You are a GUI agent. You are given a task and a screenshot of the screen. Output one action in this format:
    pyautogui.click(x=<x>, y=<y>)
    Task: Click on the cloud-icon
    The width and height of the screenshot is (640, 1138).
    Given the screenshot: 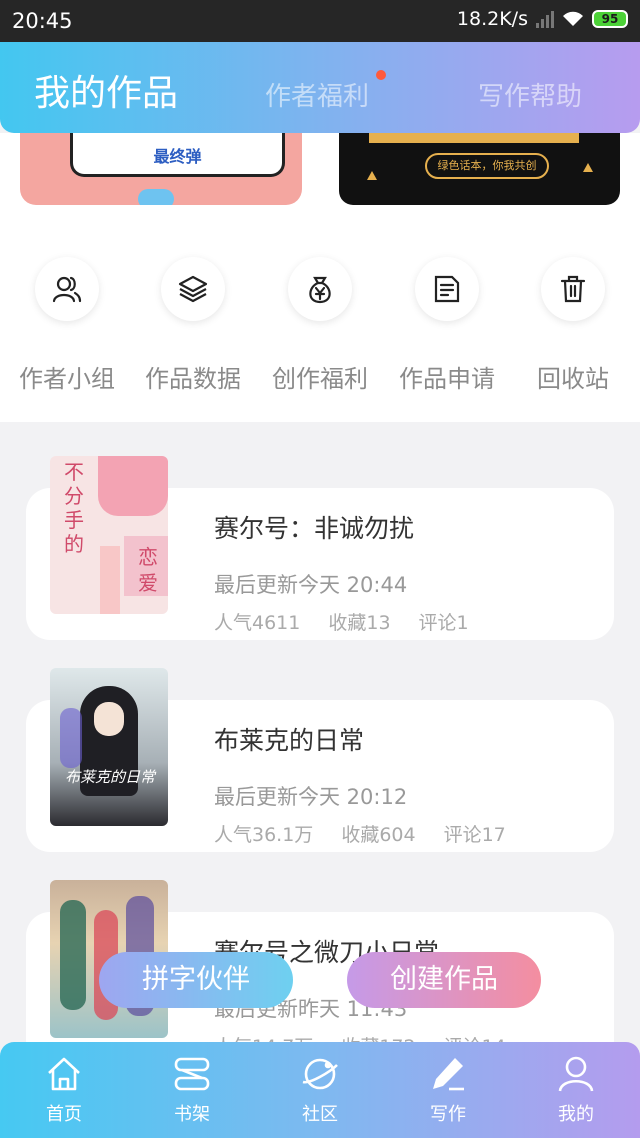 What is the action you would take?
    pyautogui.click(x=156, y=197)
    